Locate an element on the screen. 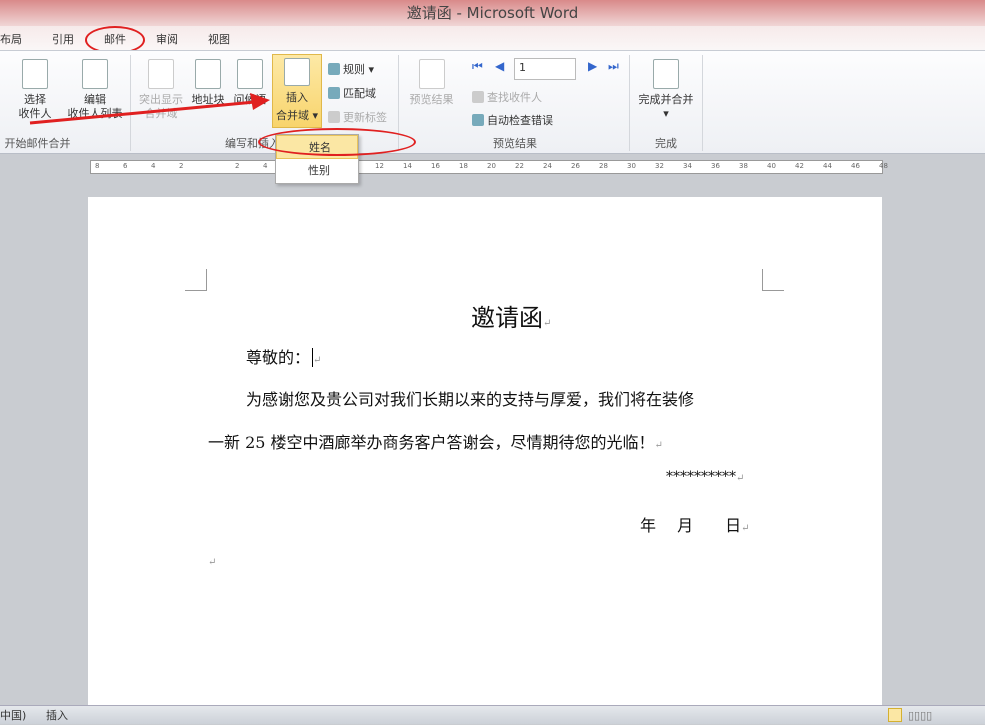 The image size is (985, 725). next-record-button: ▶ is located at coordinates (592, 66).